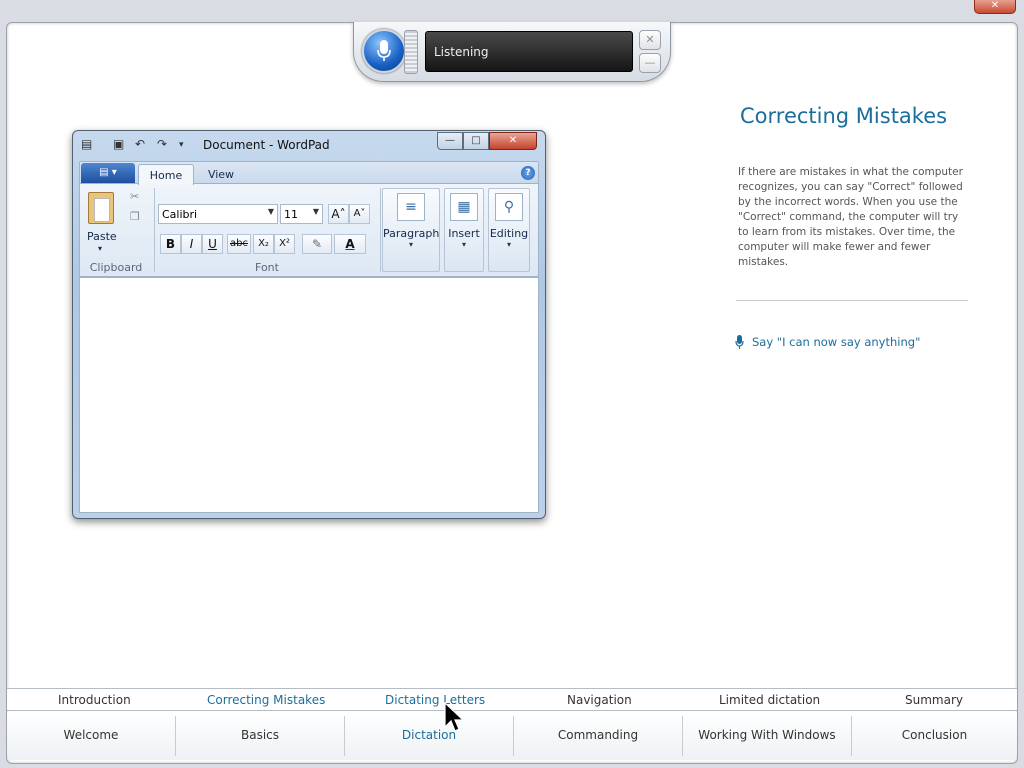 This screenshot has height=768, width=1024. I want to click on nav-item-conclusion: Conclusion, so click(934, 736).